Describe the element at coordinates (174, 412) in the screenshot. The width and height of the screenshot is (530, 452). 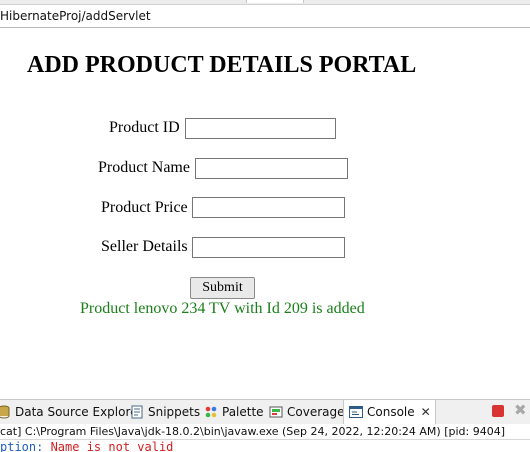
I see `tab-label: Snippets` at that location.